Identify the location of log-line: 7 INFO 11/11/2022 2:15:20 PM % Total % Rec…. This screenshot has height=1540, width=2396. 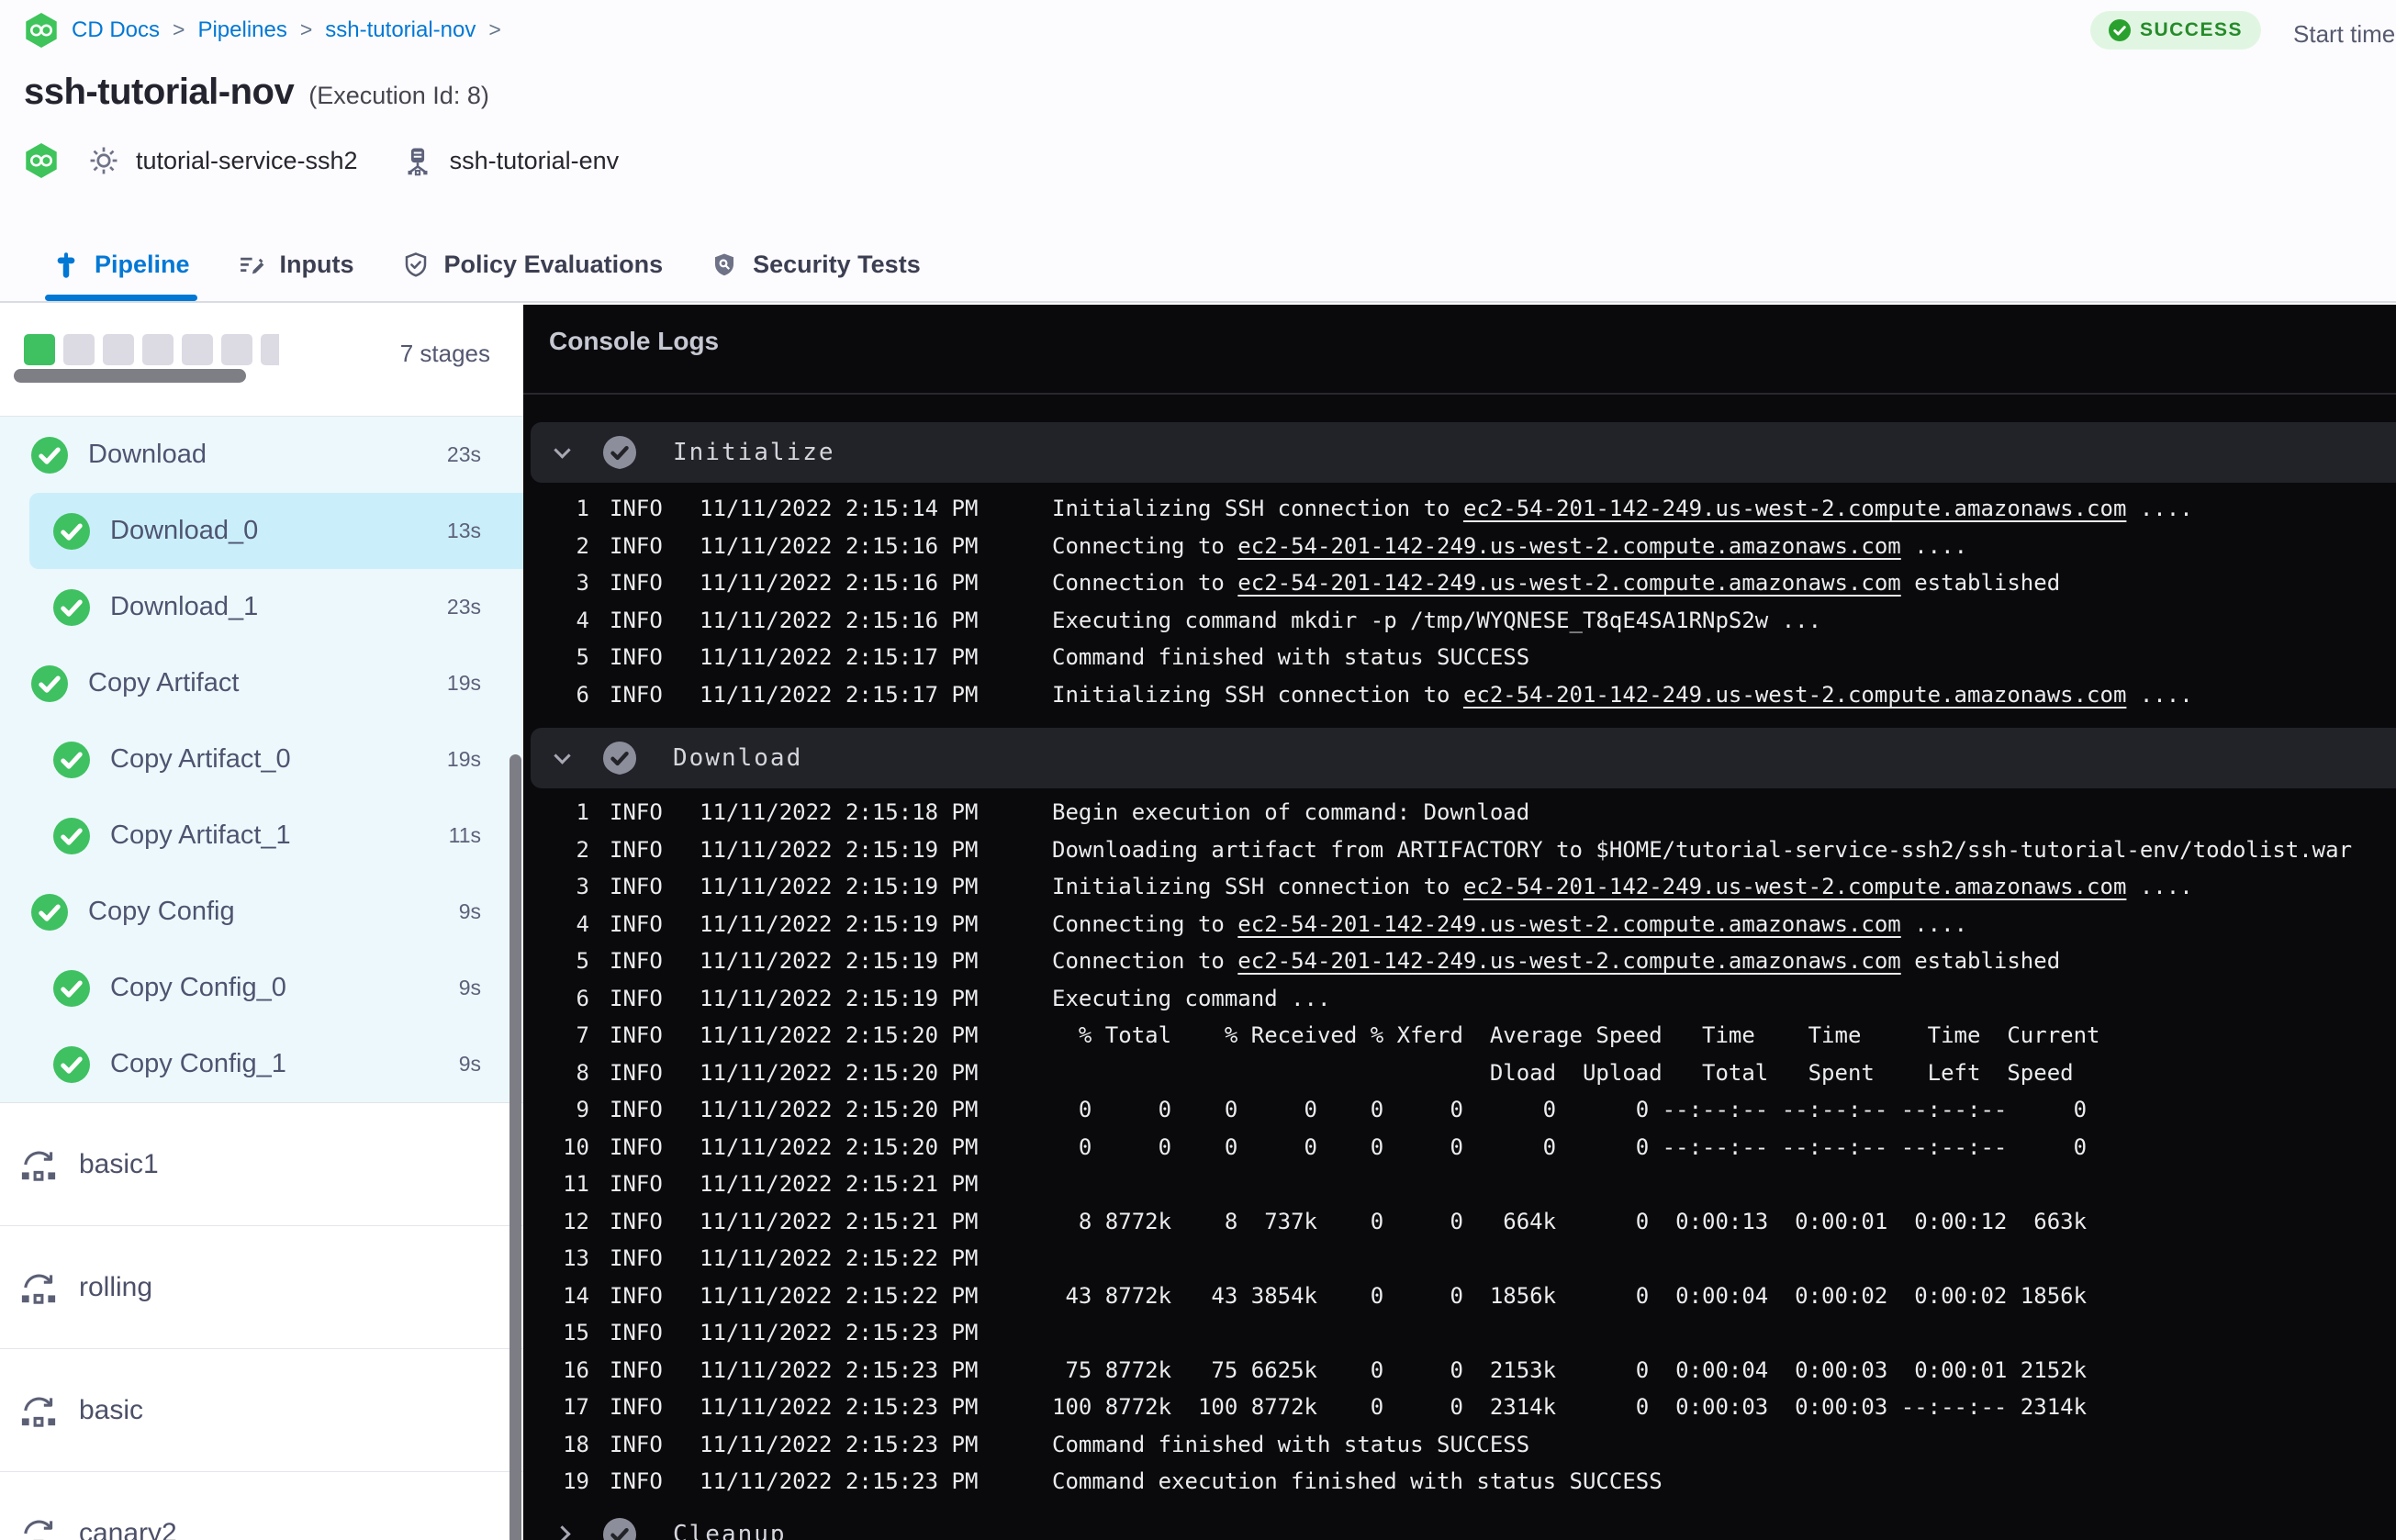
(1460, 1036).